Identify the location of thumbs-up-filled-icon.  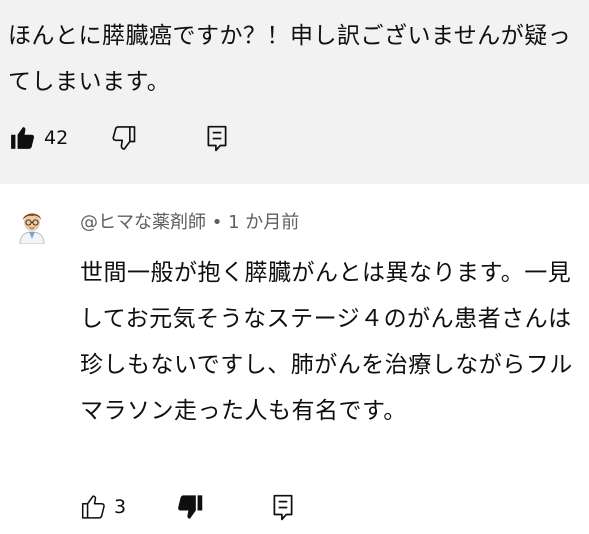
(23, 138).